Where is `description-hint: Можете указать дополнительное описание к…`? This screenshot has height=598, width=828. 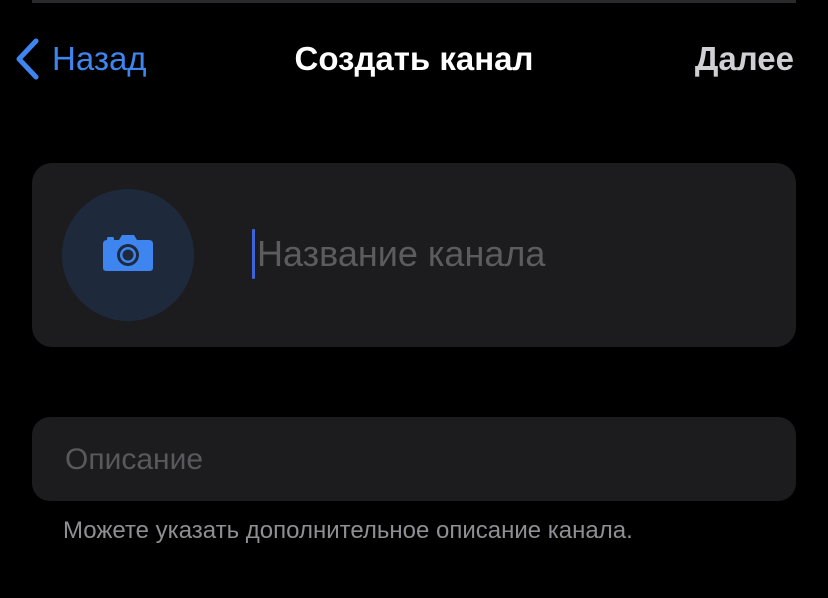
description-hint: Можете указать дополнительное описание к… is located at coordinates (348, 530).